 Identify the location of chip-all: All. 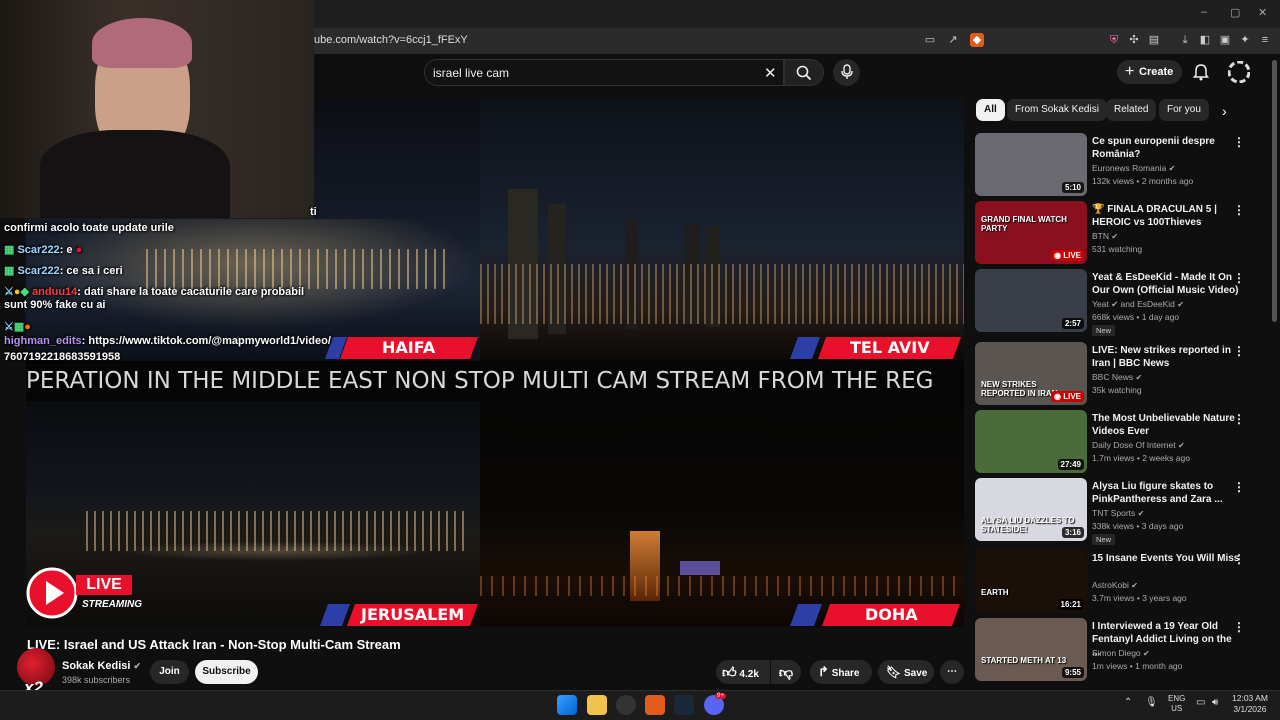
(990, 110).